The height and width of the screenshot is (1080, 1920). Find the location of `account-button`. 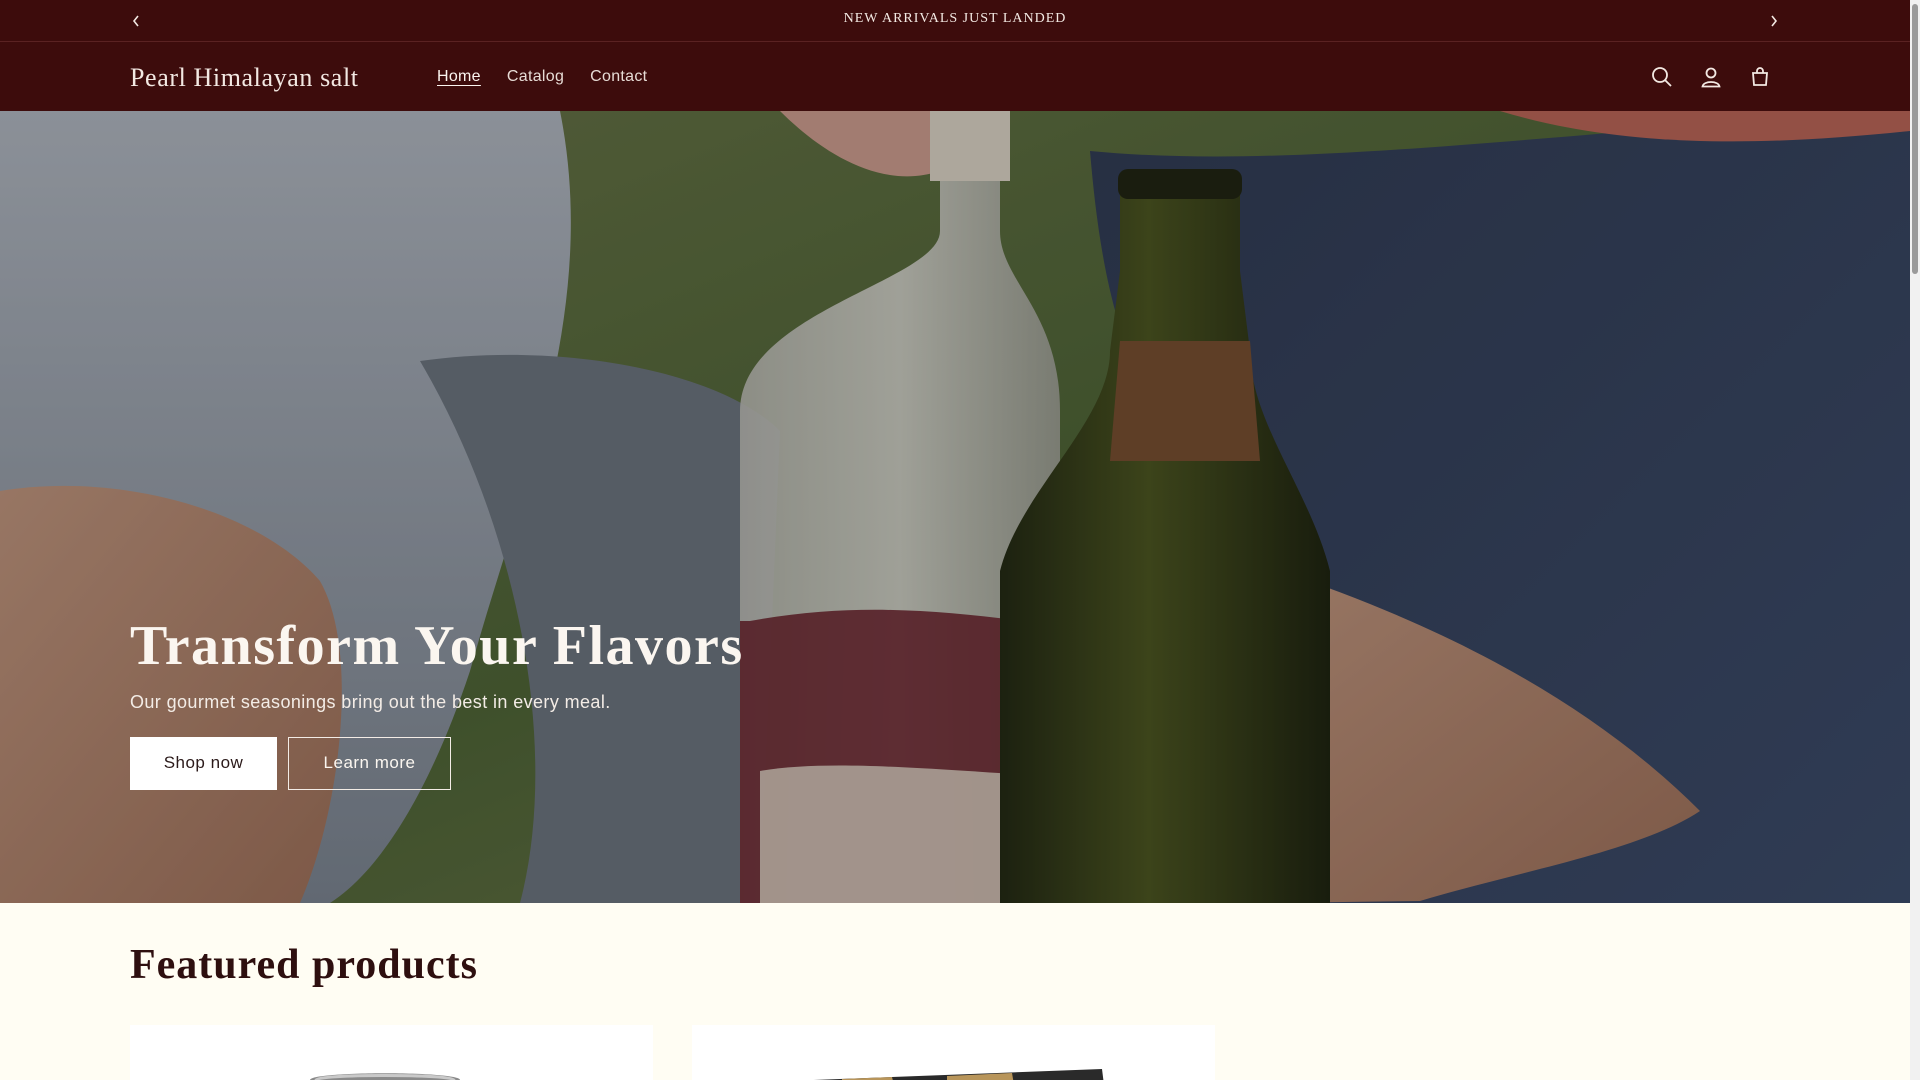

account-button is located at coordinates (1711, 77).